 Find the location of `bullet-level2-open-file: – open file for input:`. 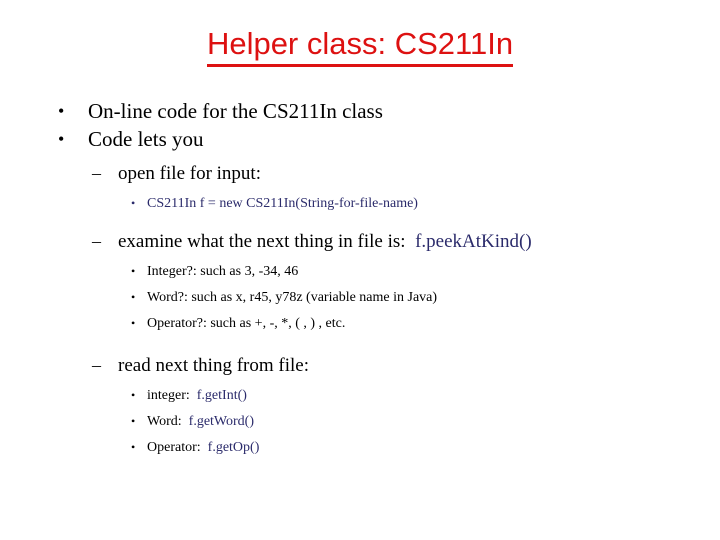

bullet-level2-open-file: – open file for input: is located at coordinates (360, 173).